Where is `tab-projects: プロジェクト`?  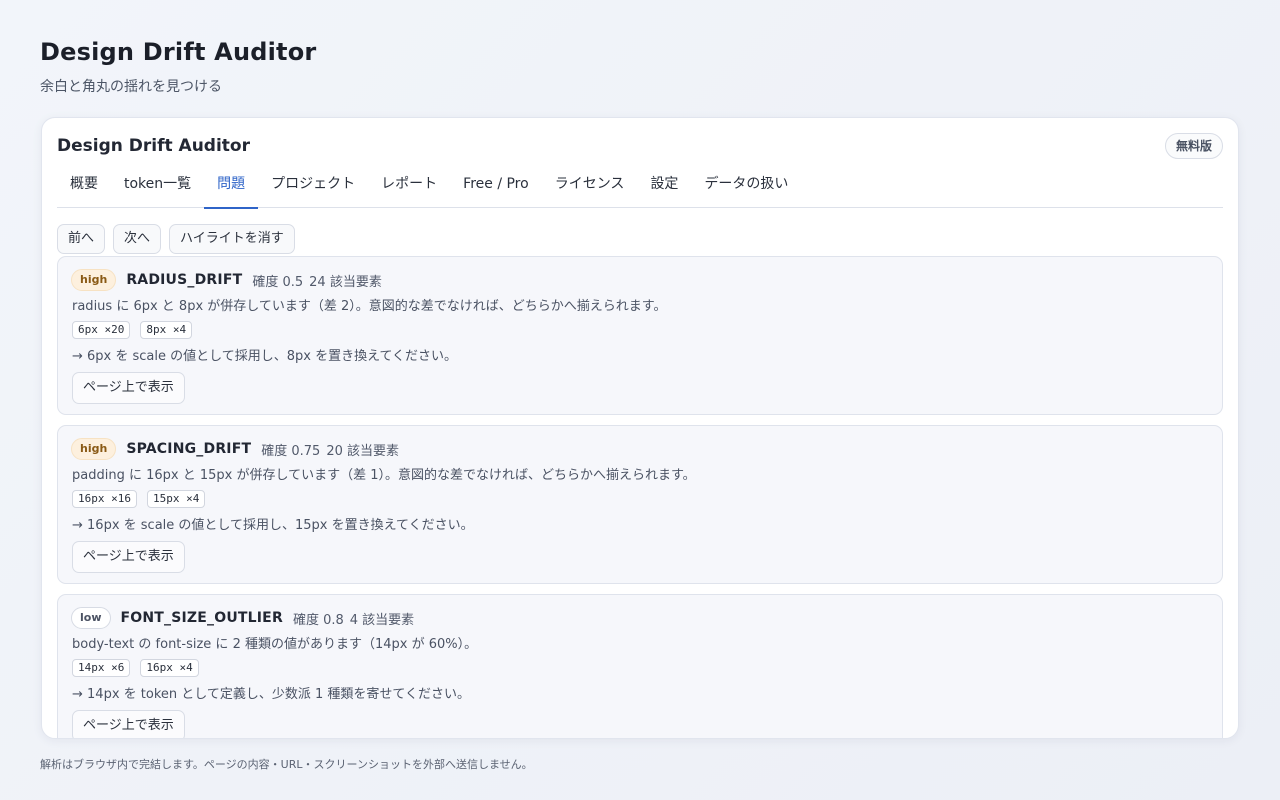 tab-projects: プロジェクト is located at coordinates (313, 189).